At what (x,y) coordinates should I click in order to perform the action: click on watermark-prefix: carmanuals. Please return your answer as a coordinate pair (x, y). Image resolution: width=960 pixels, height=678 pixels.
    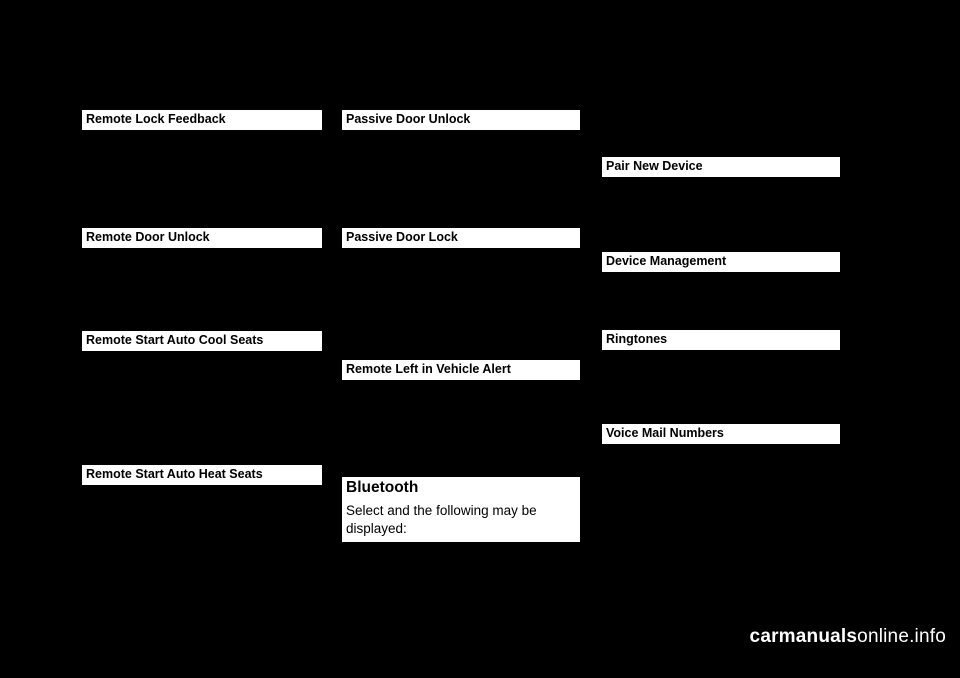
    Looking at the image, I should click on (803, 636).